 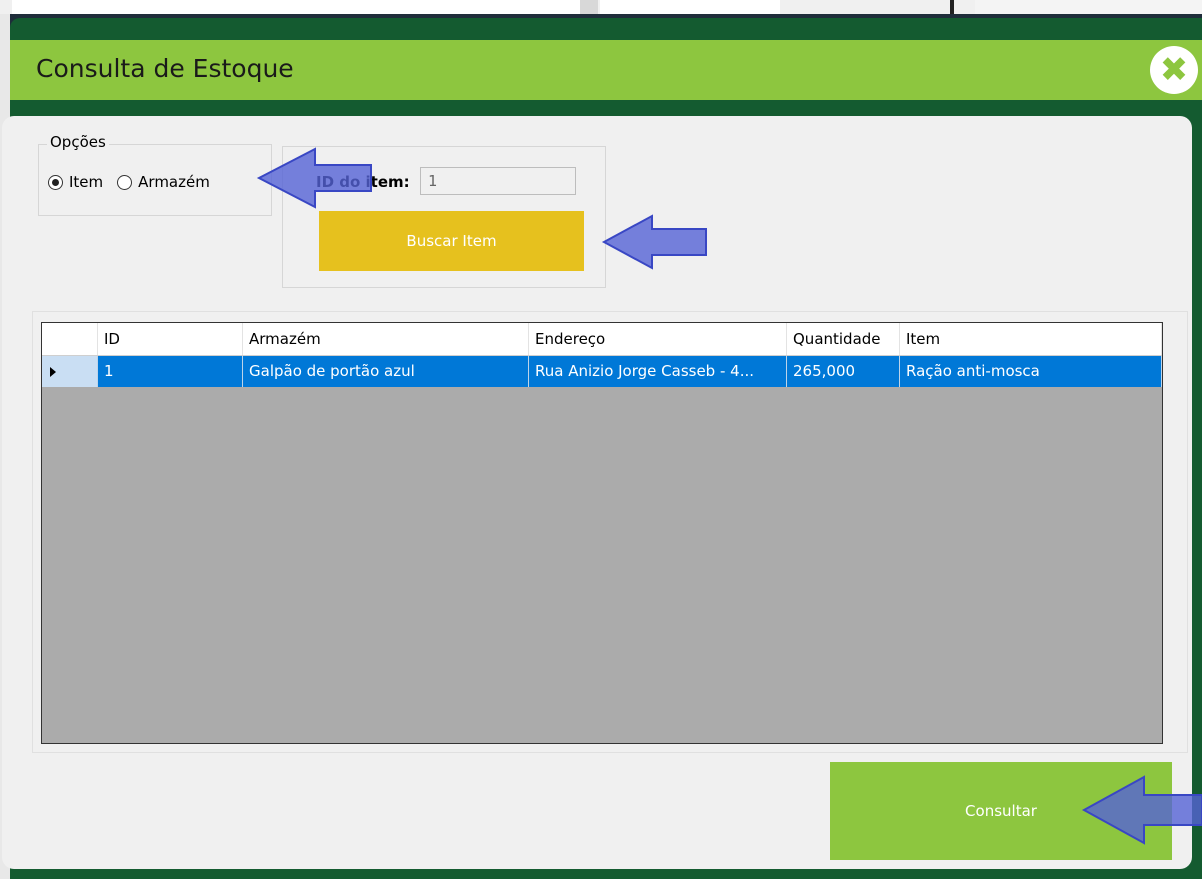 I want to click on column-header-rowselector, so click(x=70, y=339).